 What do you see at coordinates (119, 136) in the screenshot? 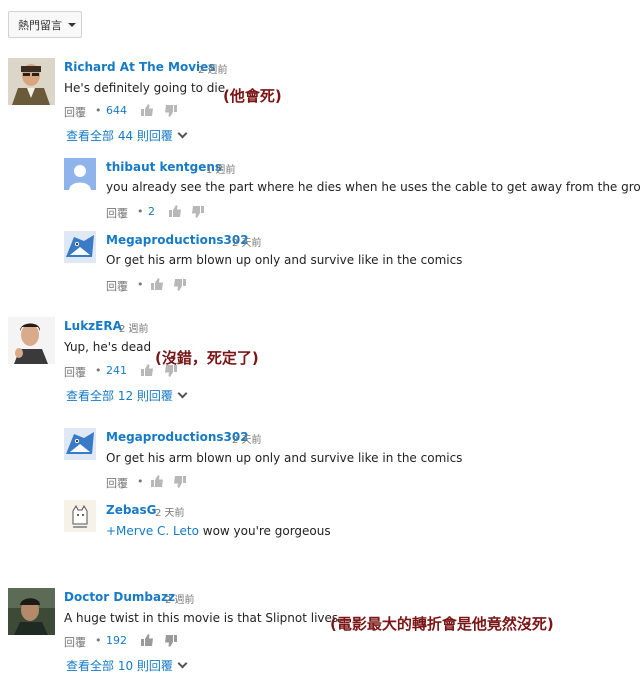
I see `view-all-replies-label: 查看全部 44 則回覆` at bounding box center [119, 136].